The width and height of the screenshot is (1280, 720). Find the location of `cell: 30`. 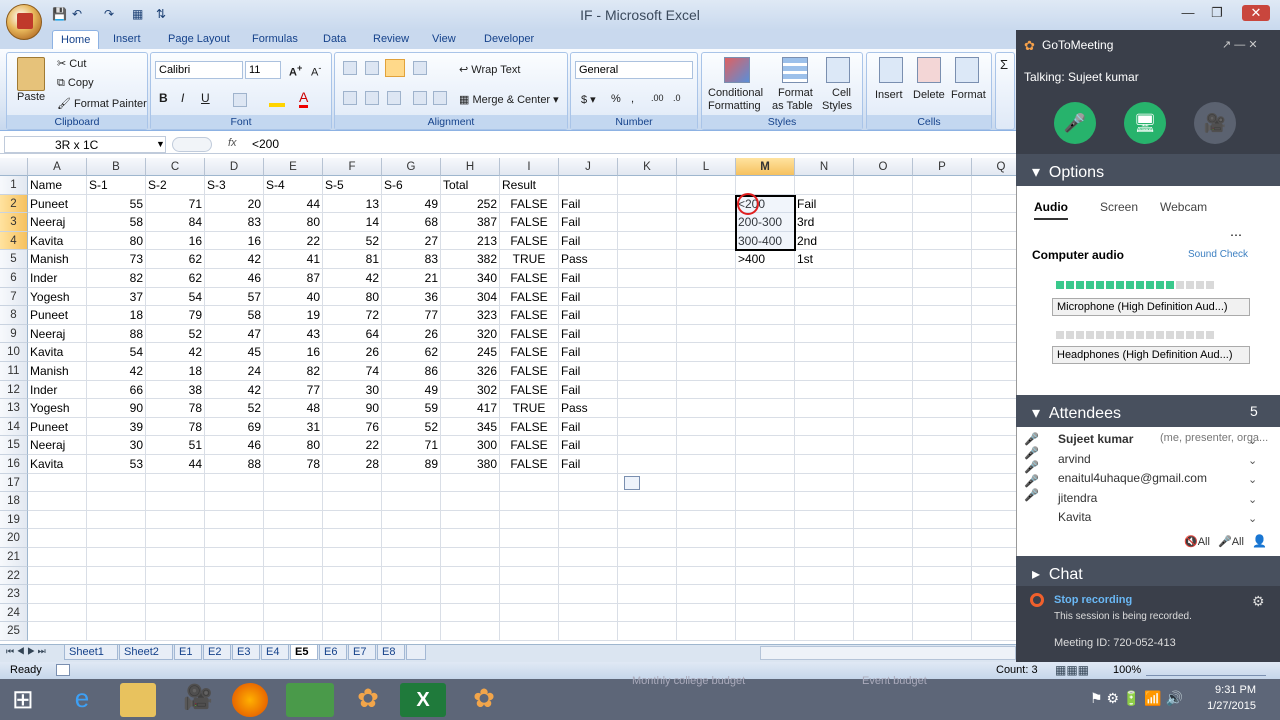

cell: 30 is located at coordinates (352, 390).